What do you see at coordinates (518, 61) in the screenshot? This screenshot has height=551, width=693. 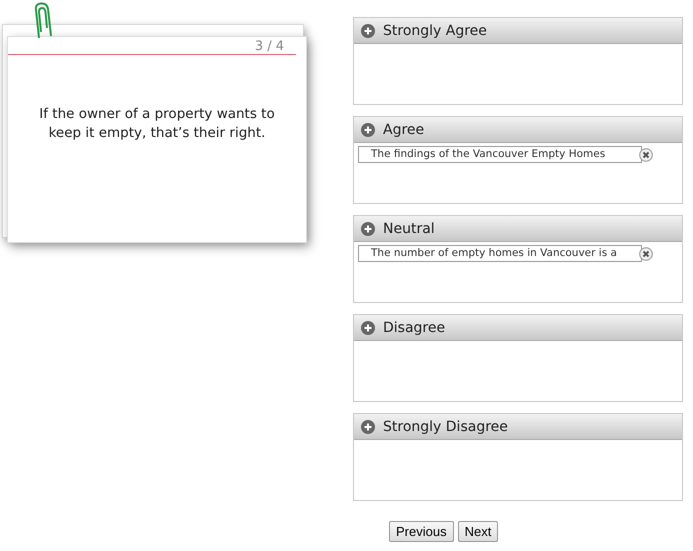 I see `drop-zone: Strongly Agree` at bounding box center [518, 61].